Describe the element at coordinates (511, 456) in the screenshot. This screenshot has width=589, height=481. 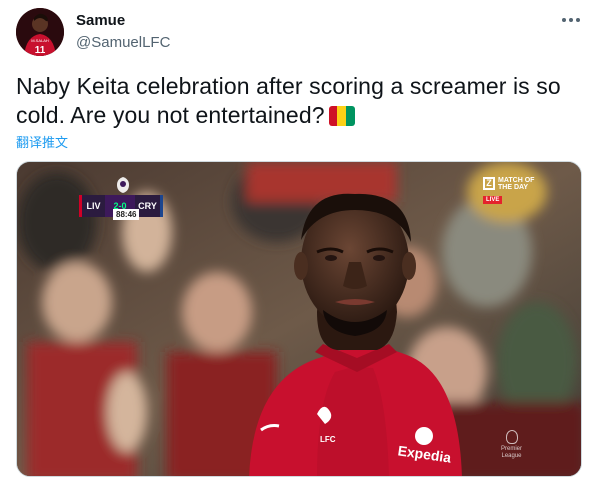
I see `watermark-line-2: League` at that location.